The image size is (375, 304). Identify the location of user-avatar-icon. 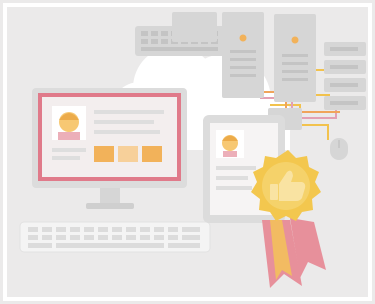
(69, 123).